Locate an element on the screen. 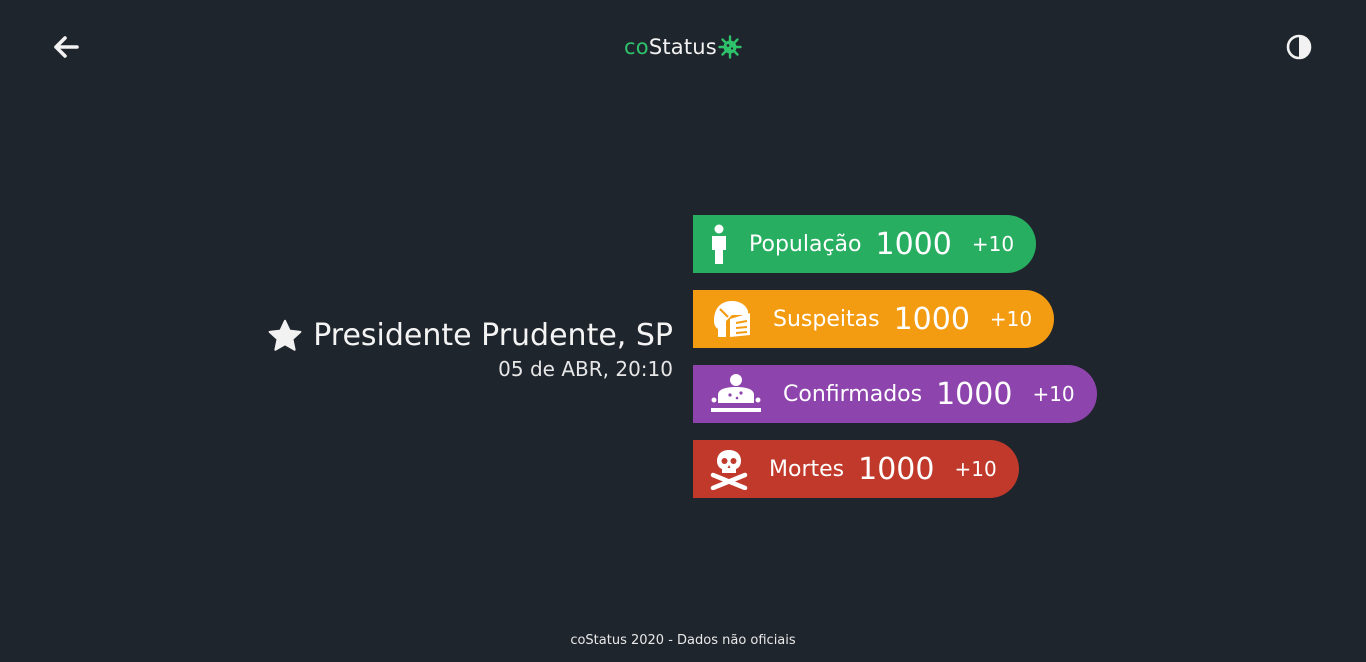  footer-text: coStatus 2020 - Dados não oficiais is located at coordinates (683, 640).